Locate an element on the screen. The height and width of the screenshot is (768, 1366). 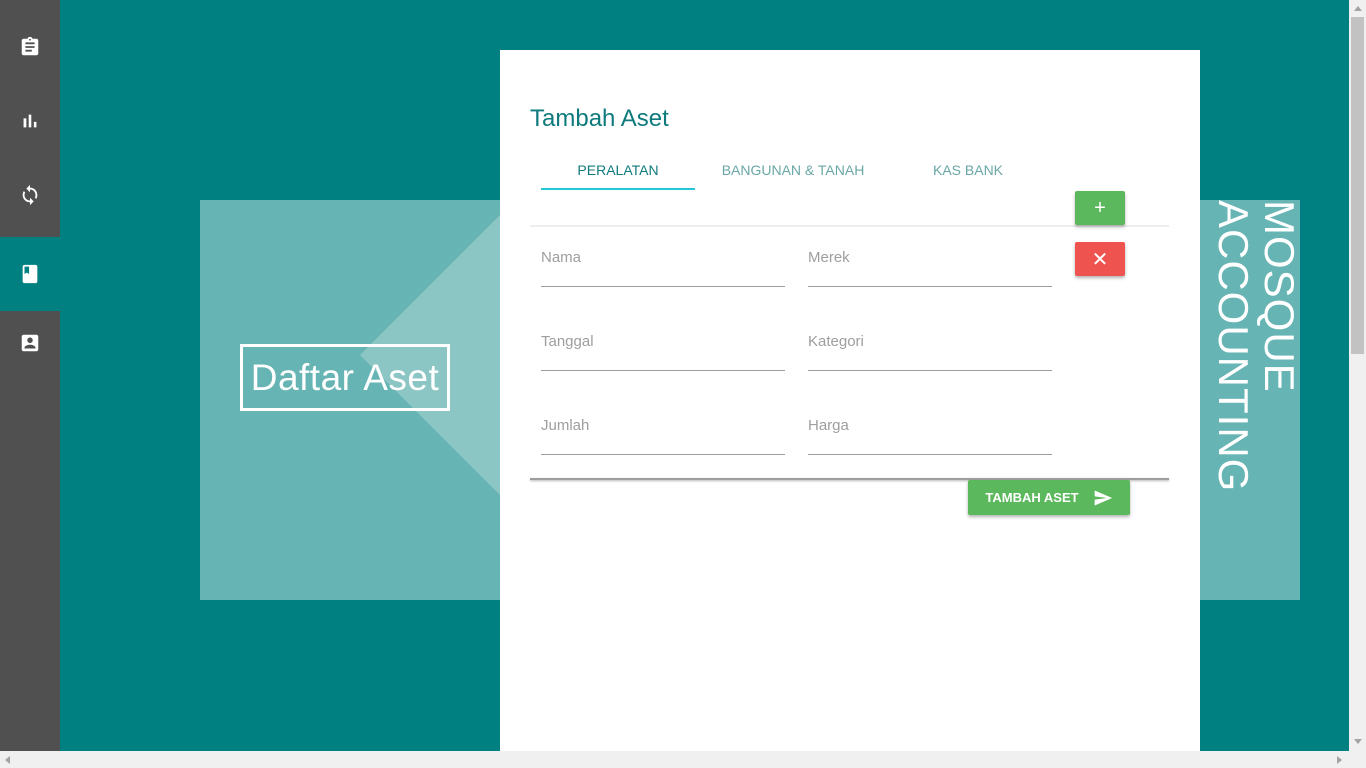
brand-title: MOSQUE ACCOUNTING is located at coordinates (1255, 346).